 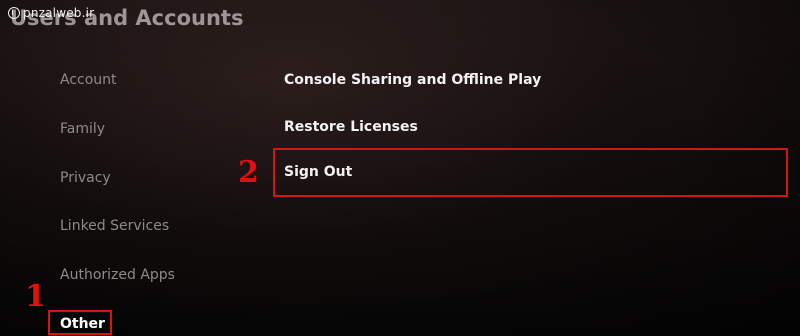 What do you see at coordinates (80, 322) in the screenshot?
I see `highlight-box-other` at bounding box center [80, 322].